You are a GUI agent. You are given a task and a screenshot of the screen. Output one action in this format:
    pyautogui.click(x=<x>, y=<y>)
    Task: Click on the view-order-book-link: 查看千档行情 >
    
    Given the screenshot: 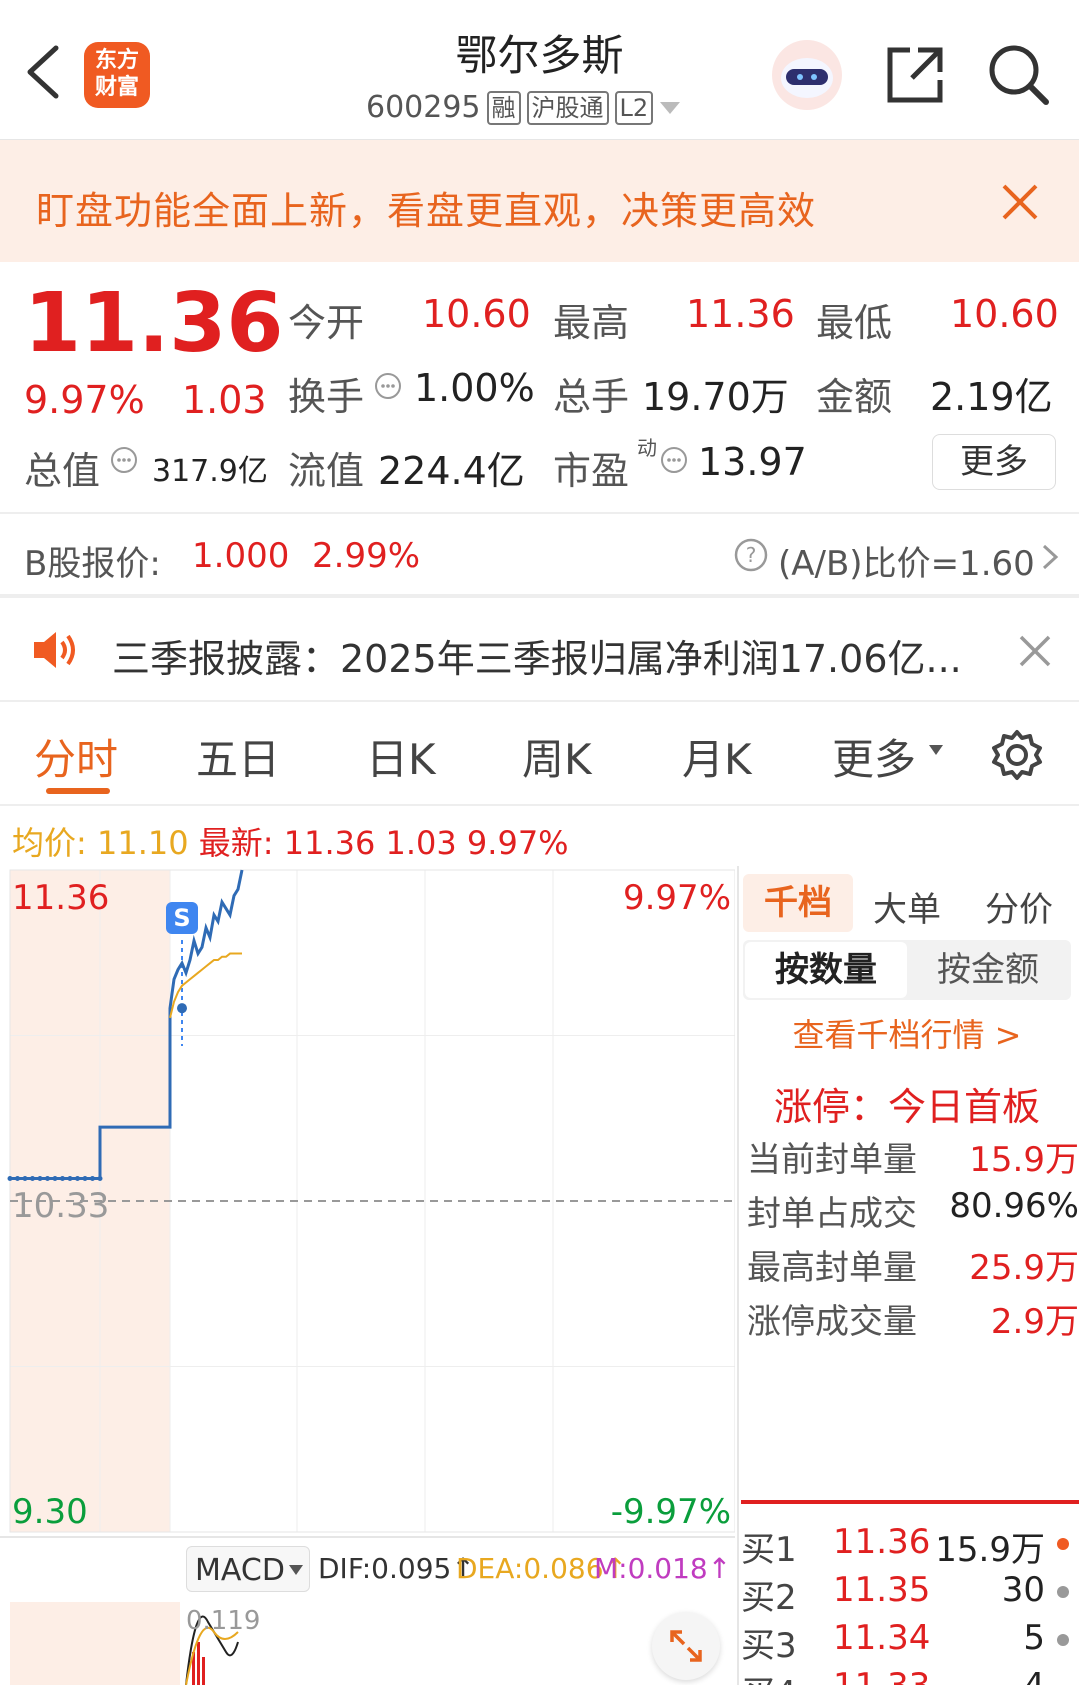 What is the action you would take?
    pyautogui.click(x=907, y=1033)
    